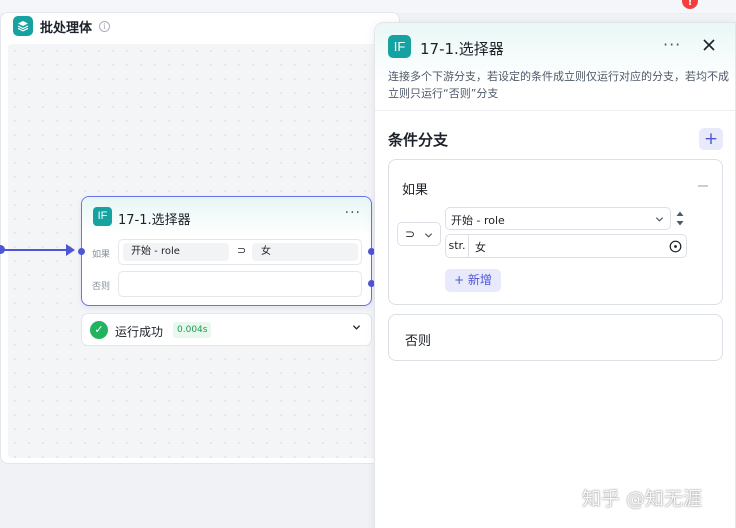  I want to click on panel-title: 17-1.选择器, so click(462, 48).